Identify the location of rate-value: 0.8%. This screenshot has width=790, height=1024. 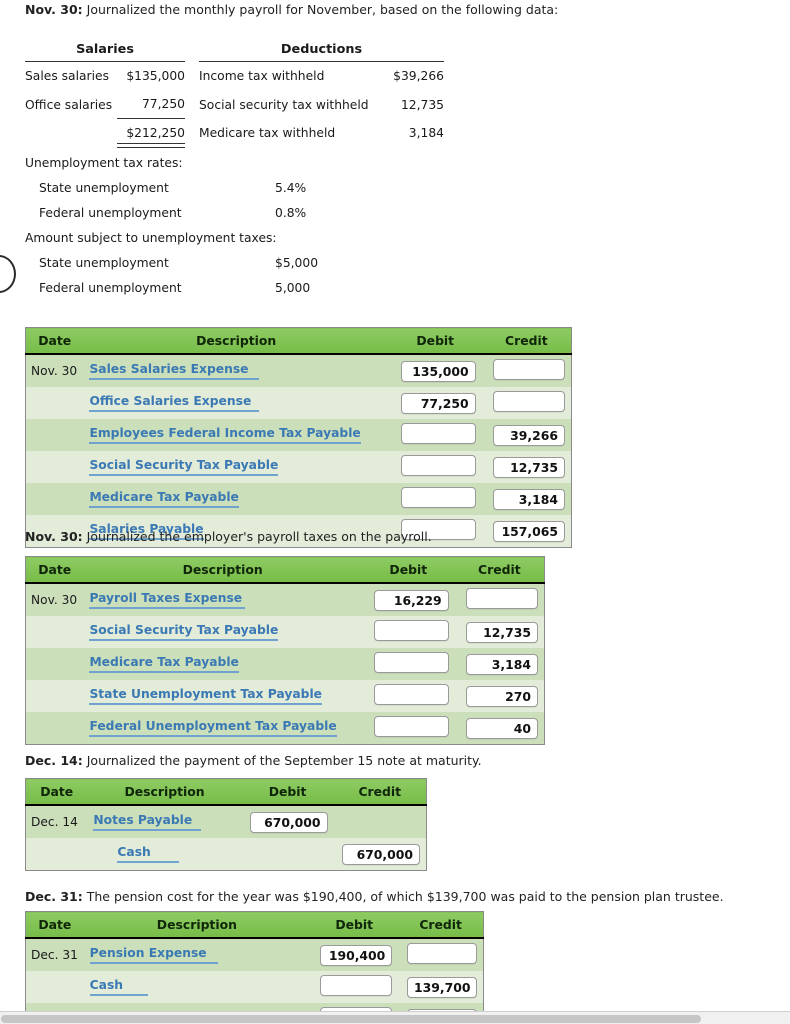
(291, 212).